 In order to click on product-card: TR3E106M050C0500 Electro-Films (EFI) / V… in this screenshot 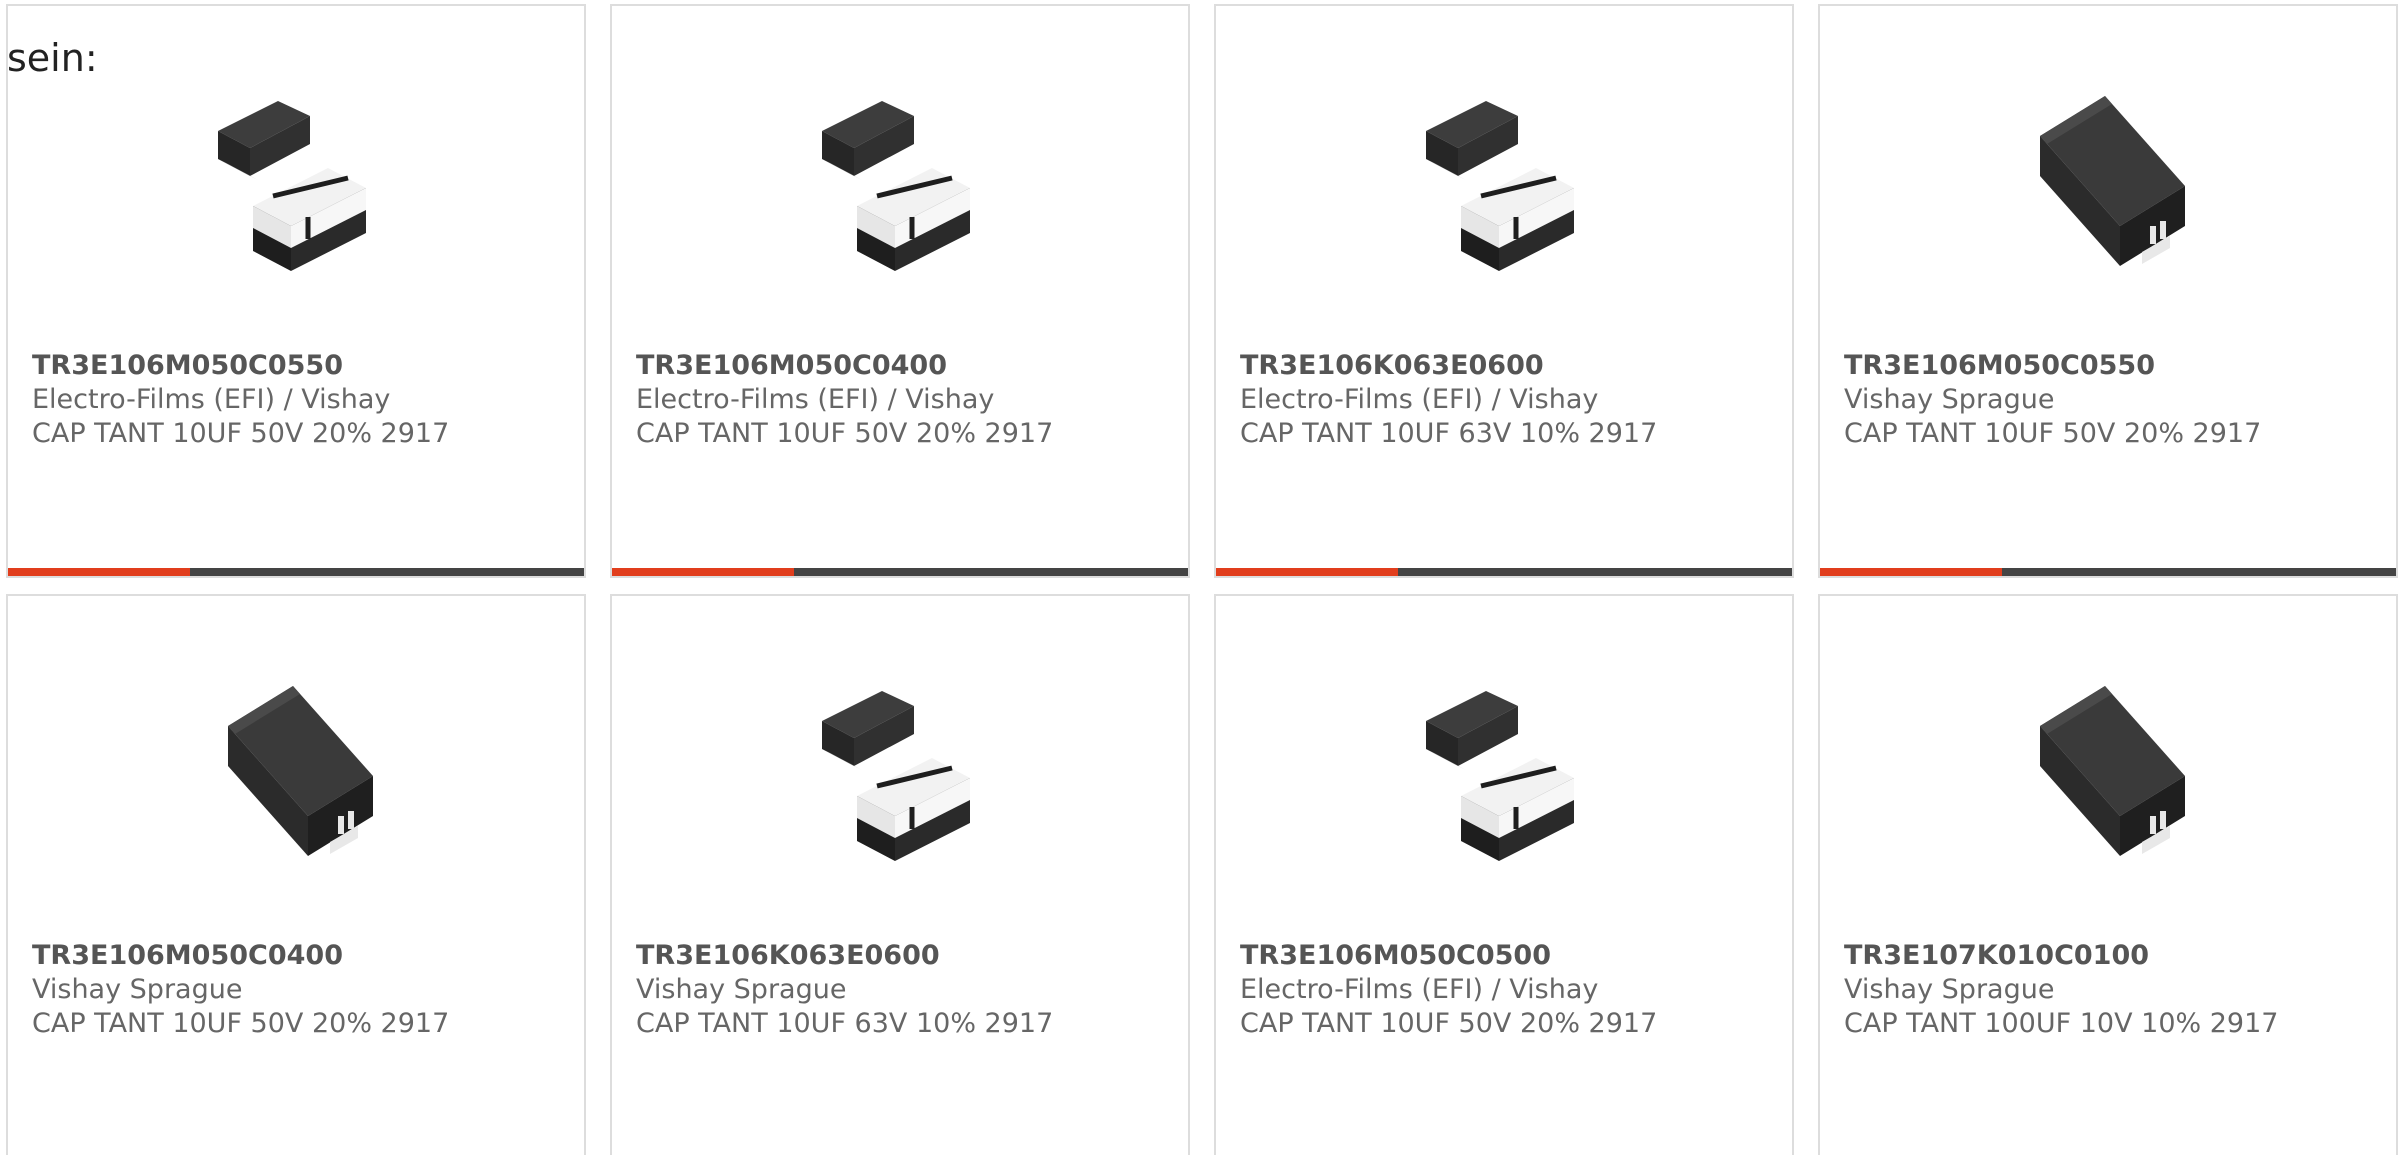, I will do `click(1504, 874)`.